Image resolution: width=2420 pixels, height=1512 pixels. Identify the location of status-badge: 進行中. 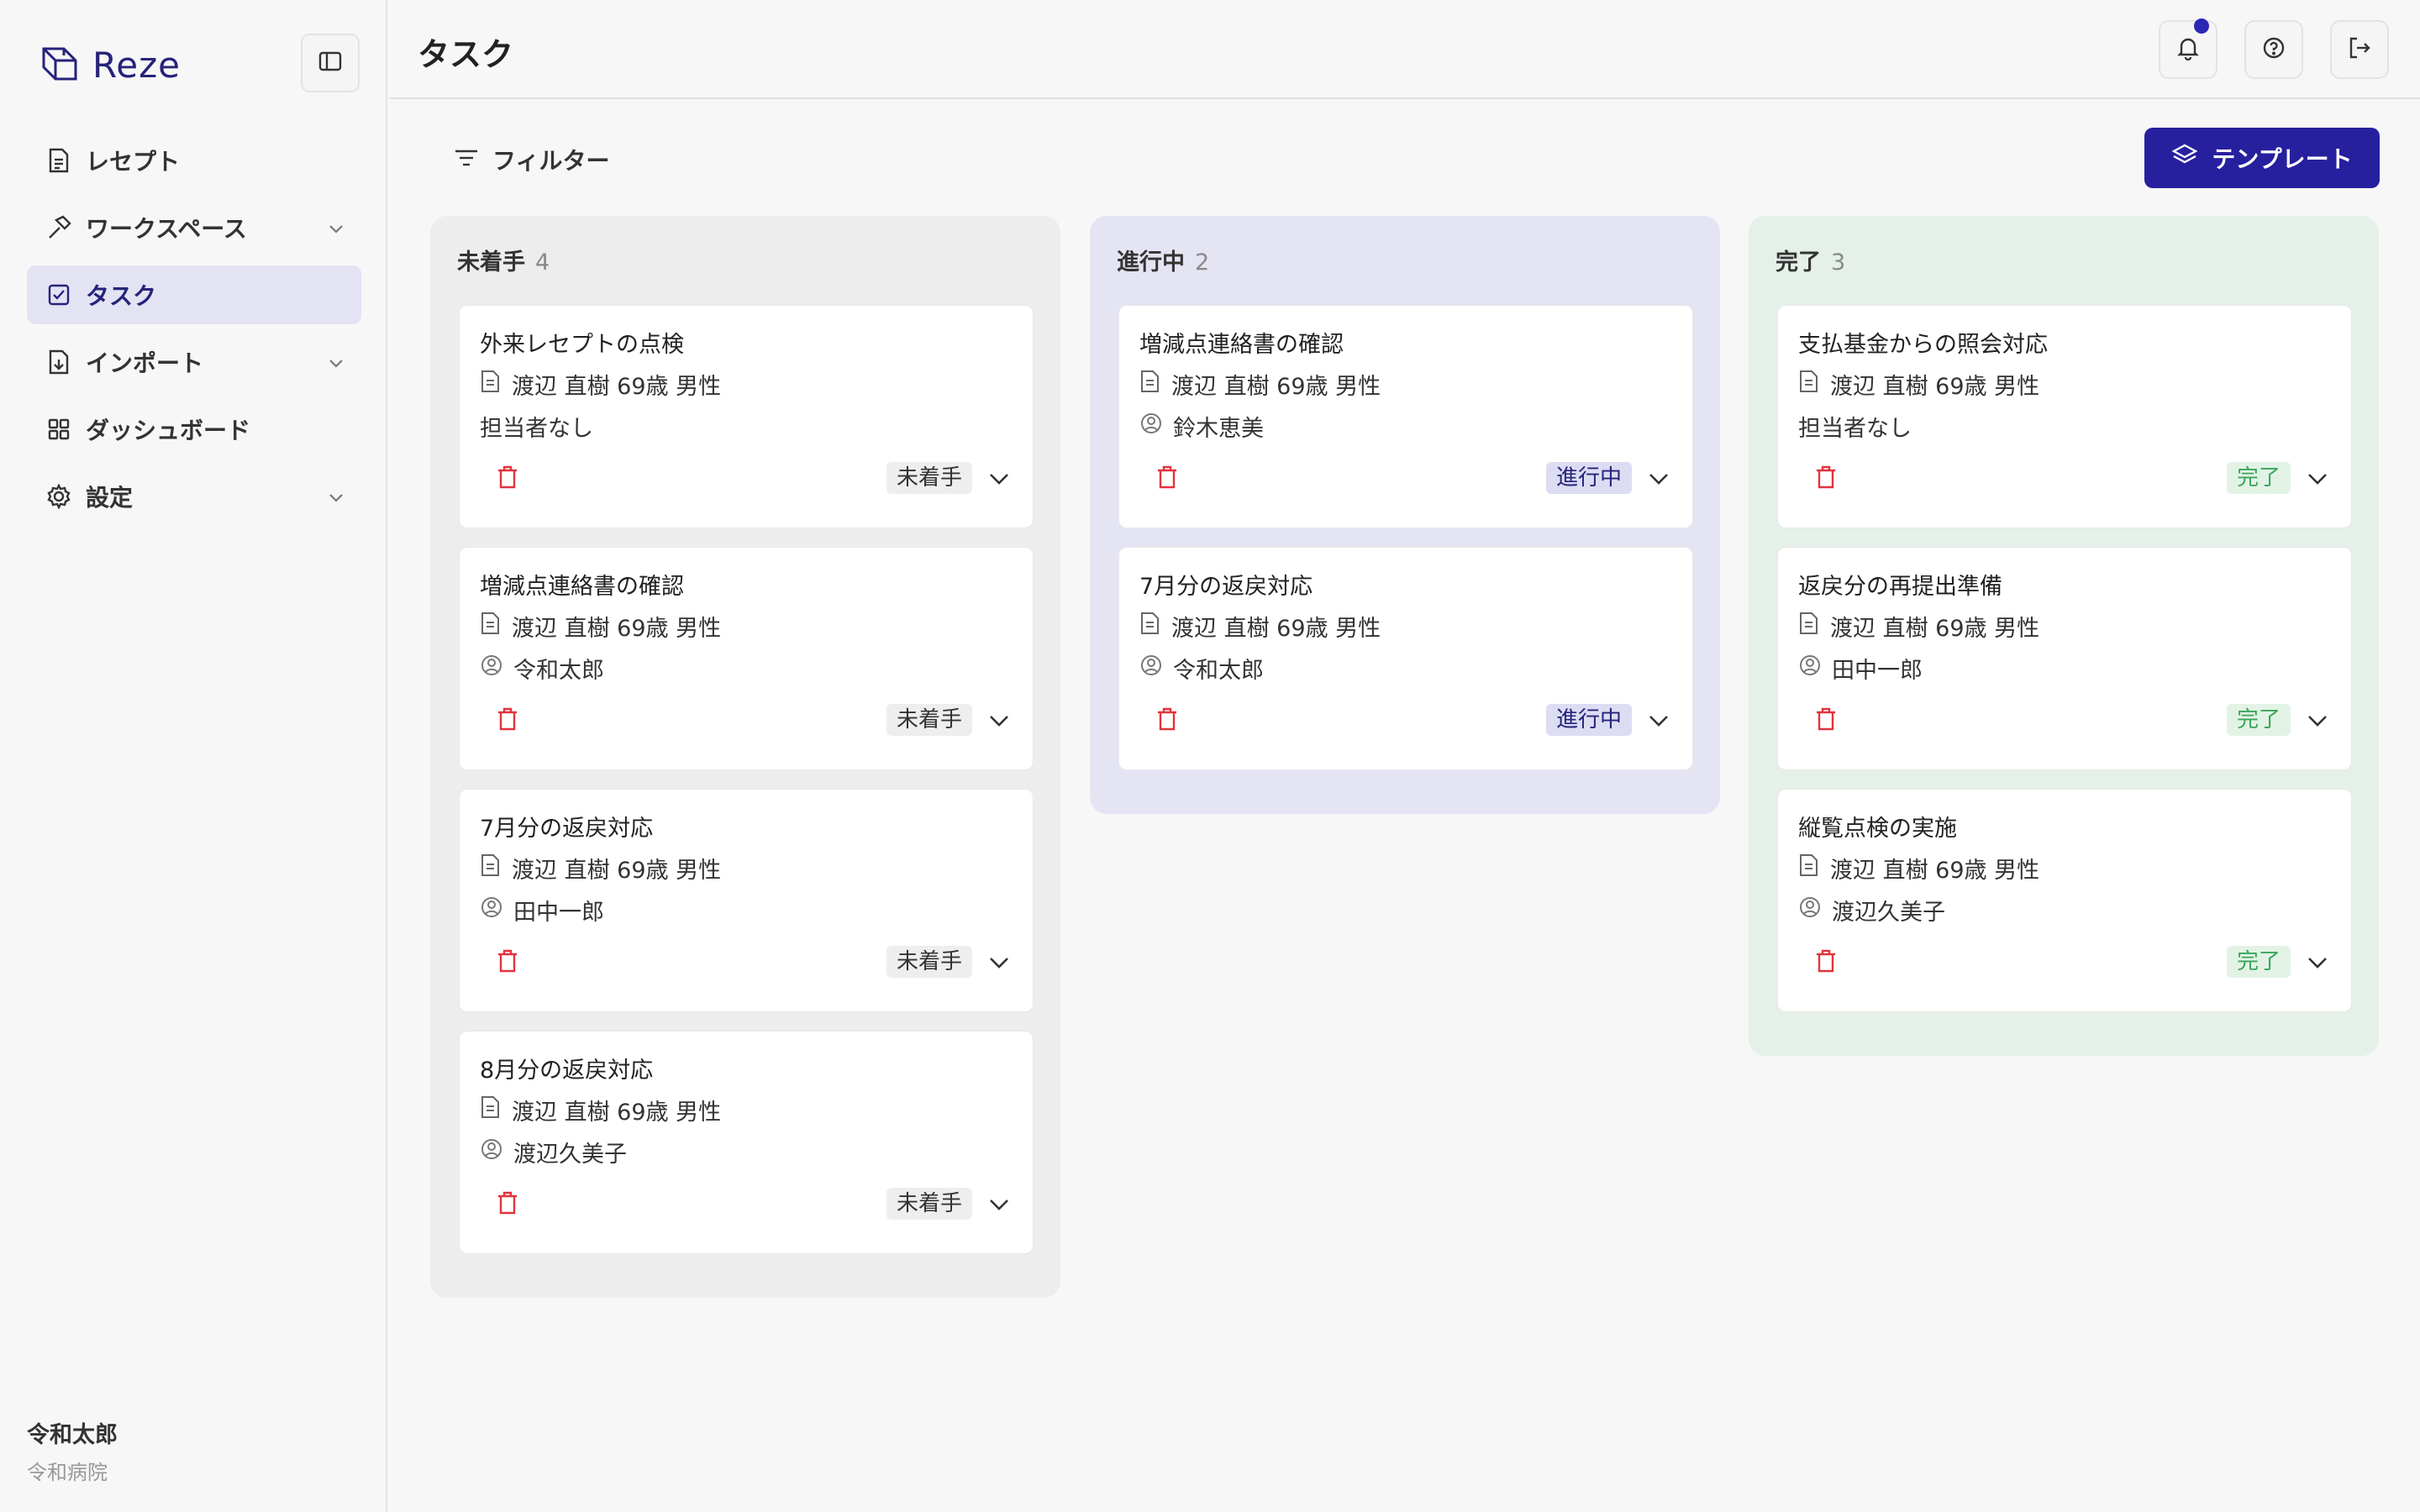
(1589, 720).